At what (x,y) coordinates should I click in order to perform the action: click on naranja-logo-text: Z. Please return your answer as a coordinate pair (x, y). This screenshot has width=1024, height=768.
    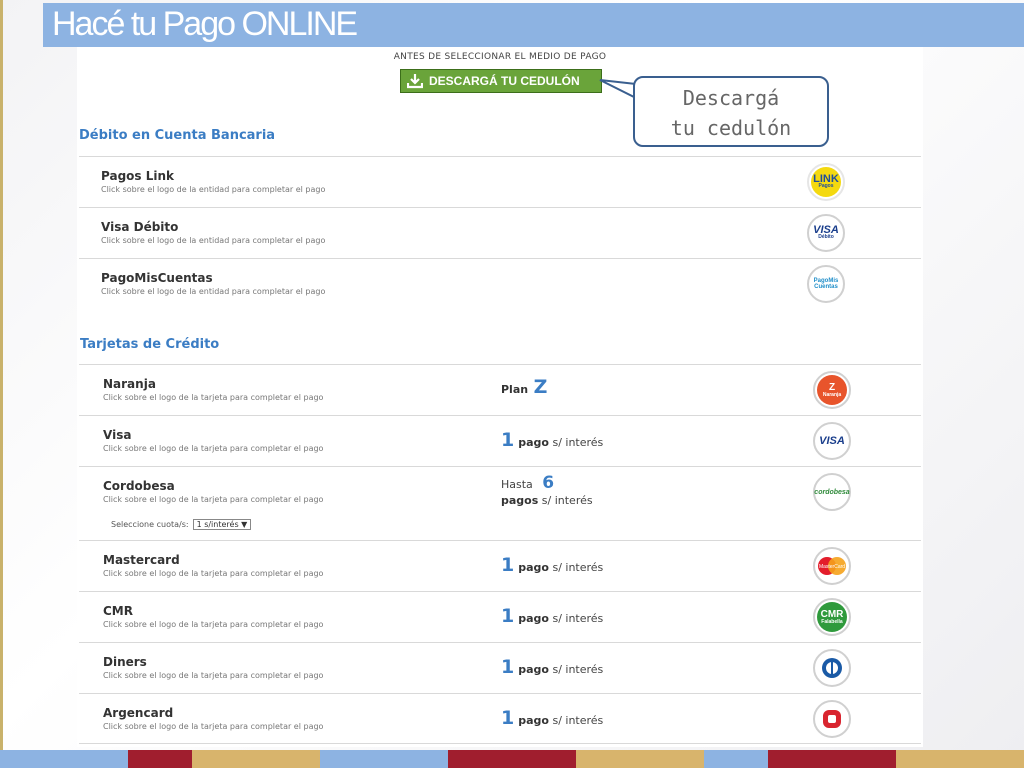
    Looking at the image, I should click on (832, 387).